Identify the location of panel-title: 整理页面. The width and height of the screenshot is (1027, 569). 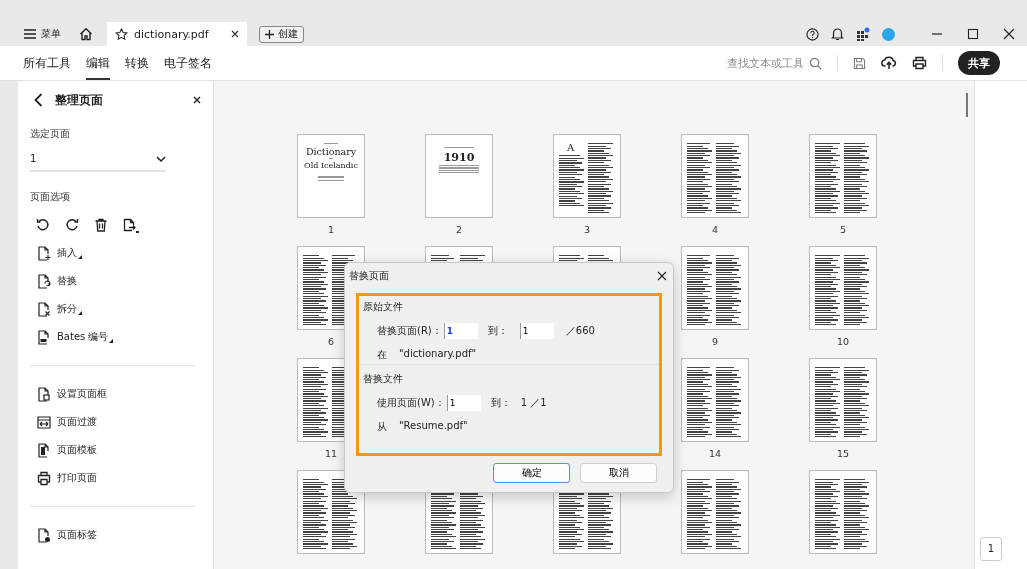
(79, 100).